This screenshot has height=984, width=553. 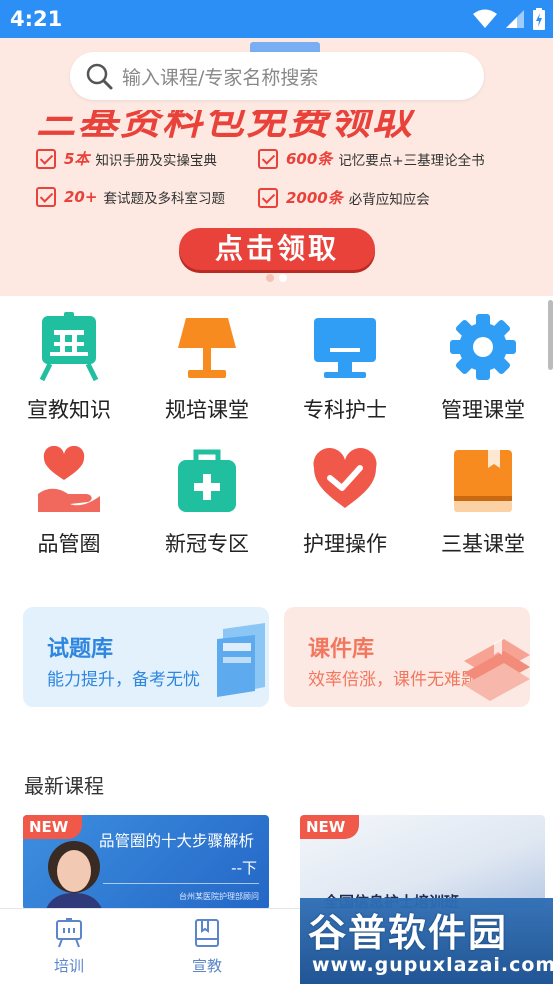 I want to click on grid-item-guanli: 管理课堂, so click(x=483, y=368).